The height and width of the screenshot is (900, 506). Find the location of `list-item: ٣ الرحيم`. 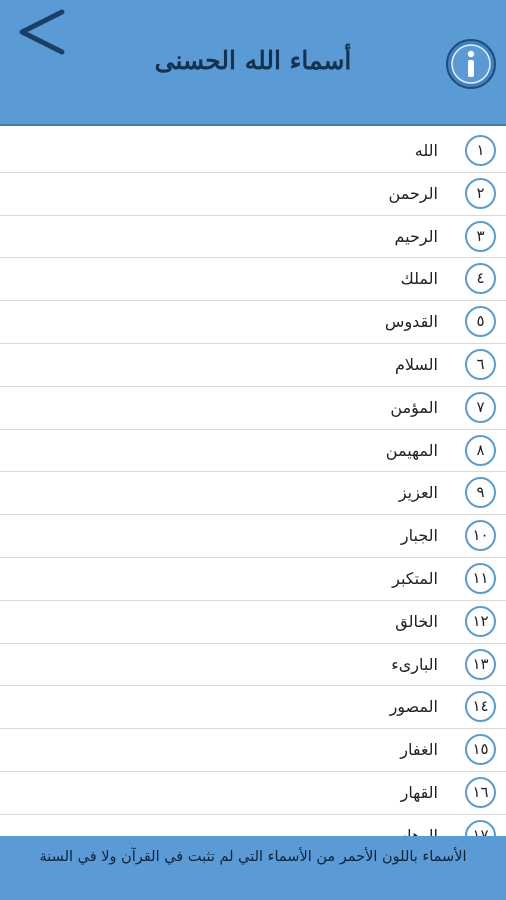

list-item: ٣ الرحيم is located at coordinates (253, 237).